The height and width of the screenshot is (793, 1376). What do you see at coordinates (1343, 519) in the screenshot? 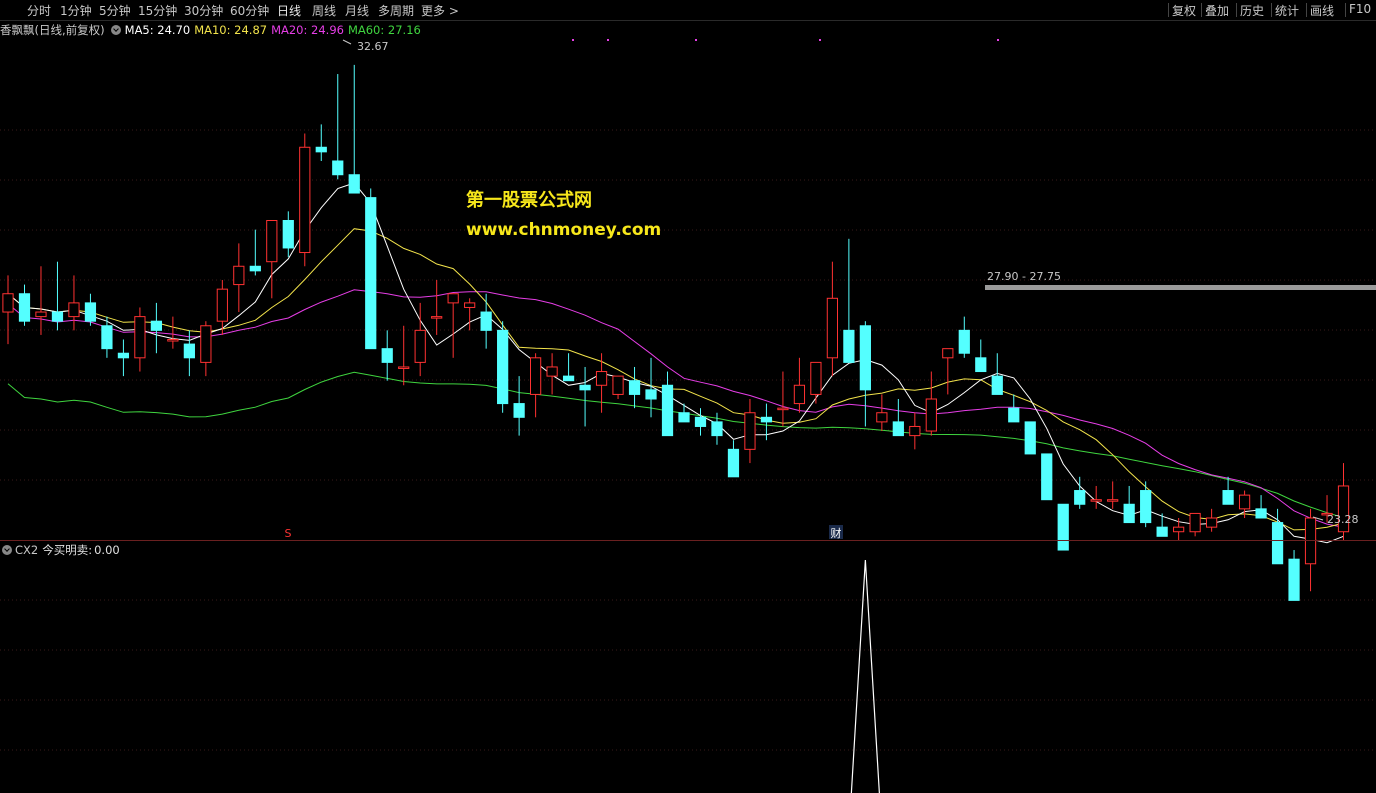
I see `low-price-label: 23.28` at bounding box center [1343, 519].